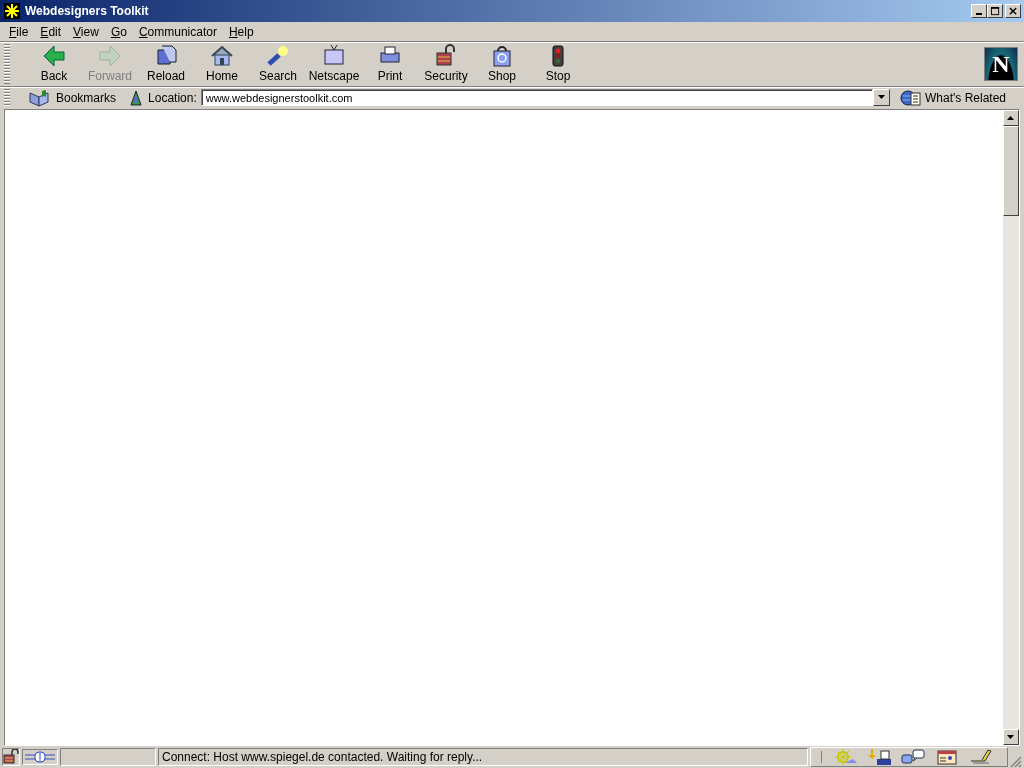 This screenshot has height=768, width=1024. I want to click on down-arrow-icon, so click(1011, 737).